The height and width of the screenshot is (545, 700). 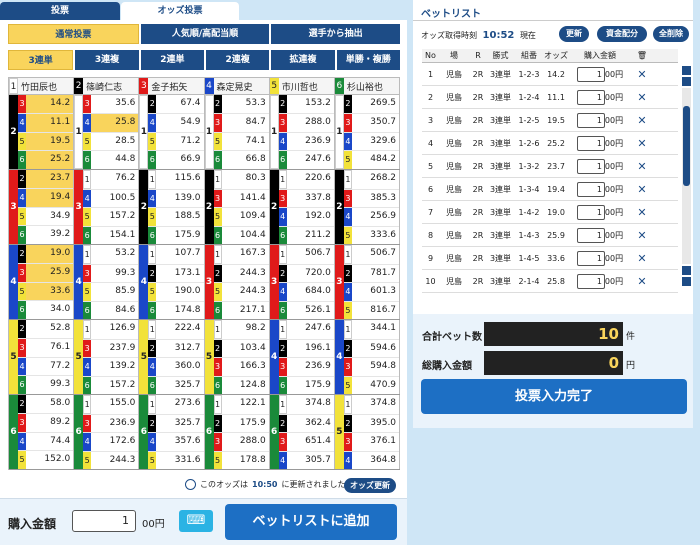 What do you see at coordinates (306, 235) in the screenshot?
I see `odds-cell: 6 211.2` at bounding box center [306, 235].